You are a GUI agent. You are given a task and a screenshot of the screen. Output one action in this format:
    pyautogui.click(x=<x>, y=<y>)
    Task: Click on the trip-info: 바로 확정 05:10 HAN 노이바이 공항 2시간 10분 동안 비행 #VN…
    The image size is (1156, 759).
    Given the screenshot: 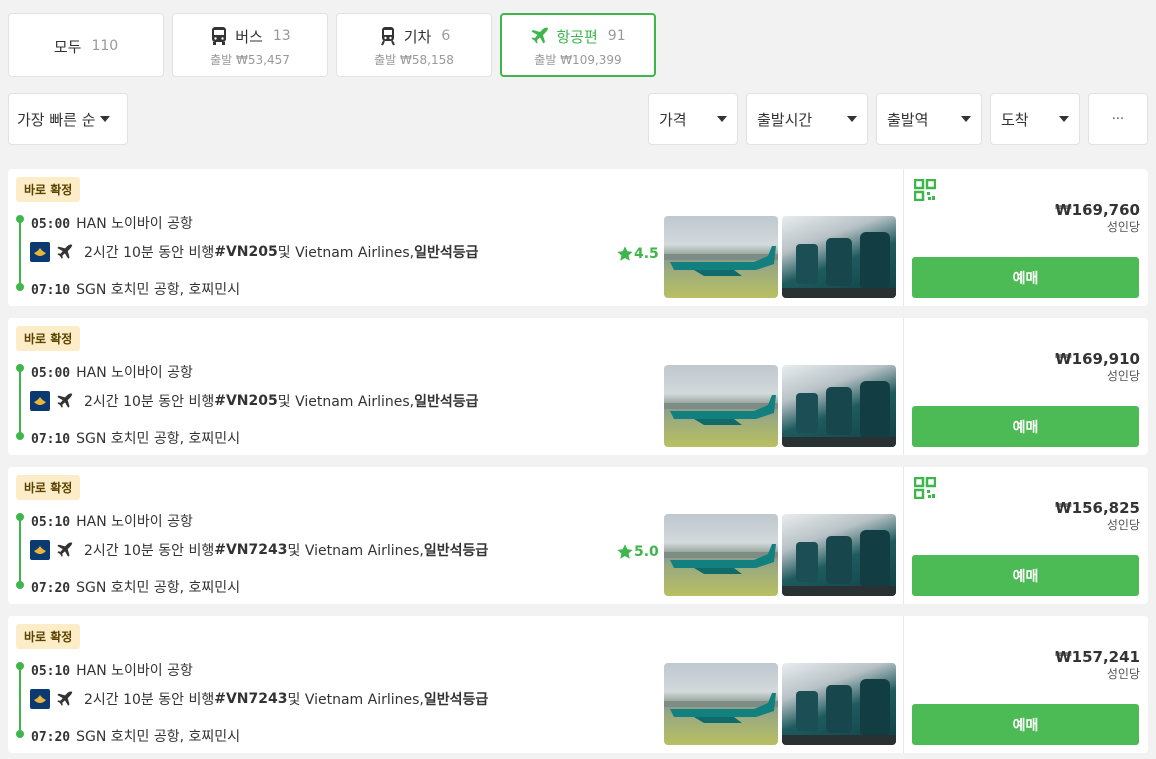 What is the action you would take?
    pyautogui.click(x=456, y=684)
    